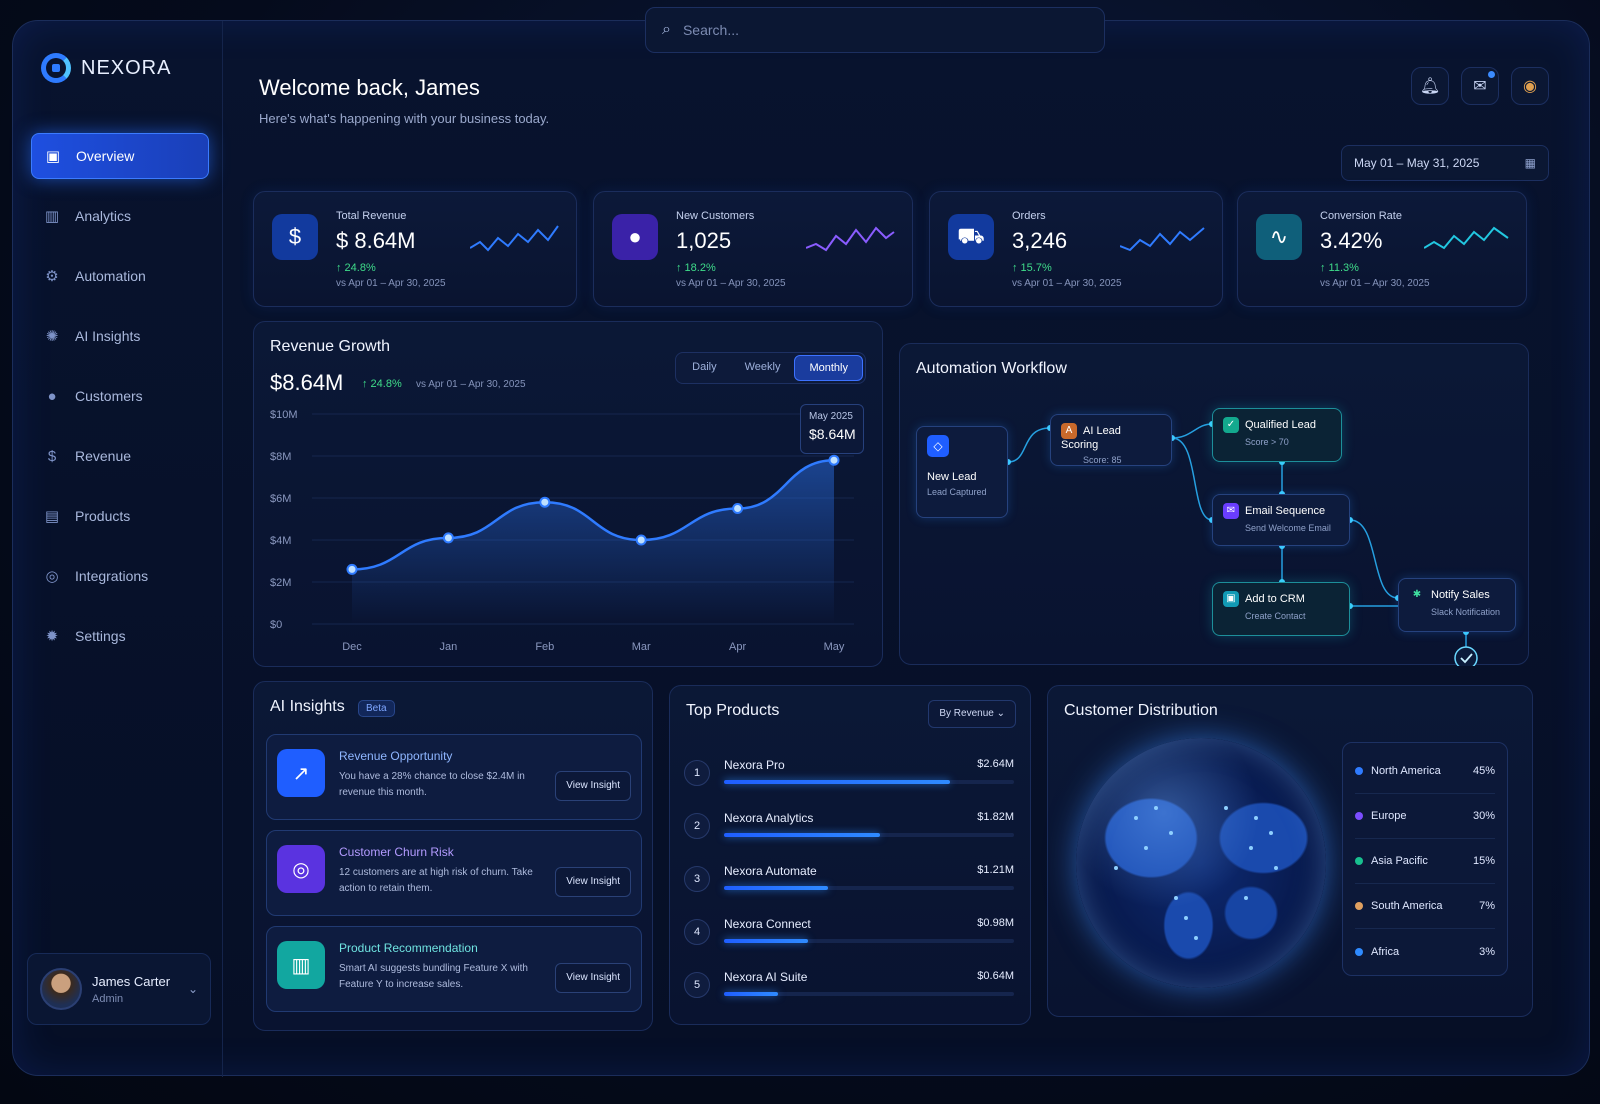  I want to click on kpi-label: Conversion Rate, so click(1361, 216).